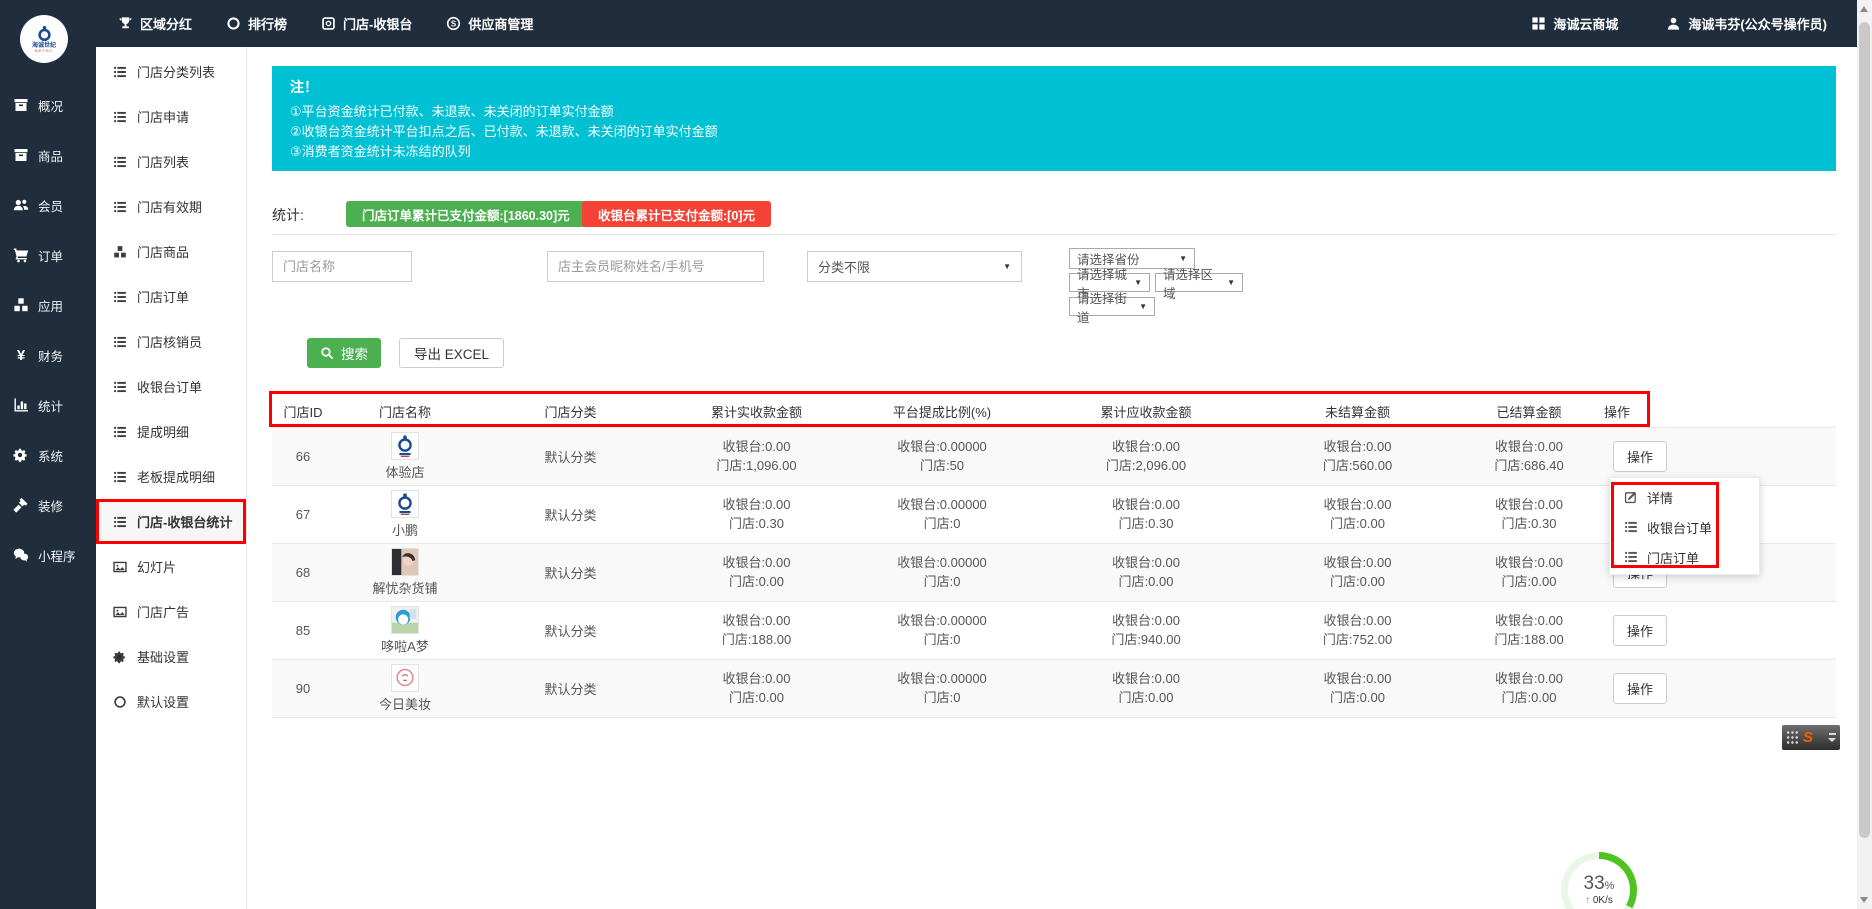 This screenshot has height=909, width=1872. I want to click on dropdown-item-label: 门店订单, so click(1673, 558).